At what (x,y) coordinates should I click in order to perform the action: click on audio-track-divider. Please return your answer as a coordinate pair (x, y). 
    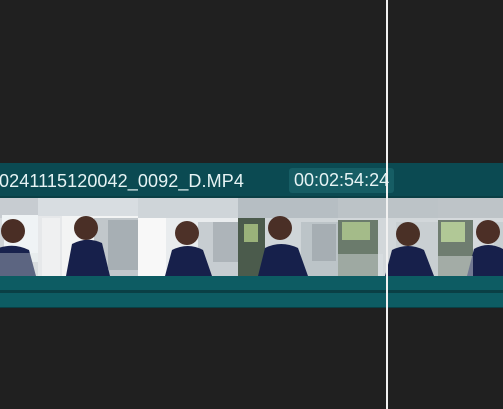
    Looking at the image, I should click on (251, 291).